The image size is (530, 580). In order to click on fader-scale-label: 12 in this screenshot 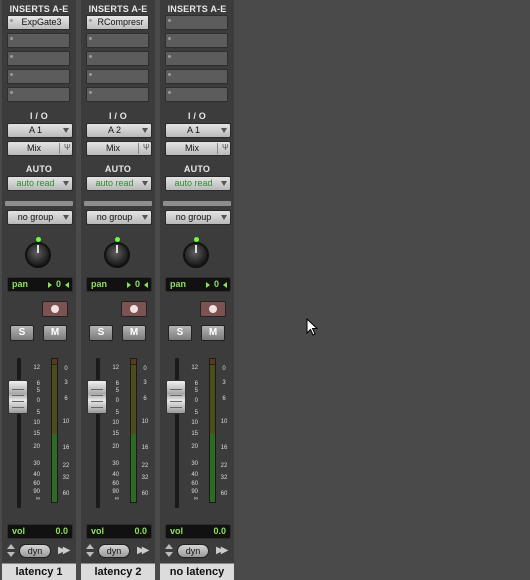, I will do `click(36, 368)`.